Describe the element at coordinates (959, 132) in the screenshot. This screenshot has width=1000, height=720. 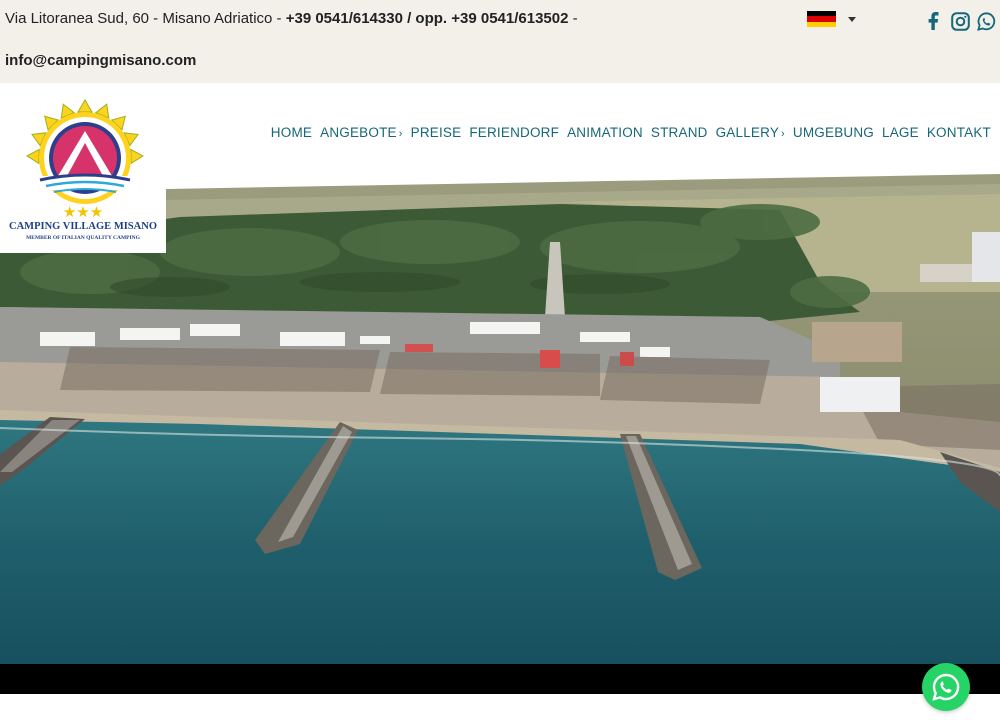
I see `nav-item-kontakt: KONTAKT` at that location.